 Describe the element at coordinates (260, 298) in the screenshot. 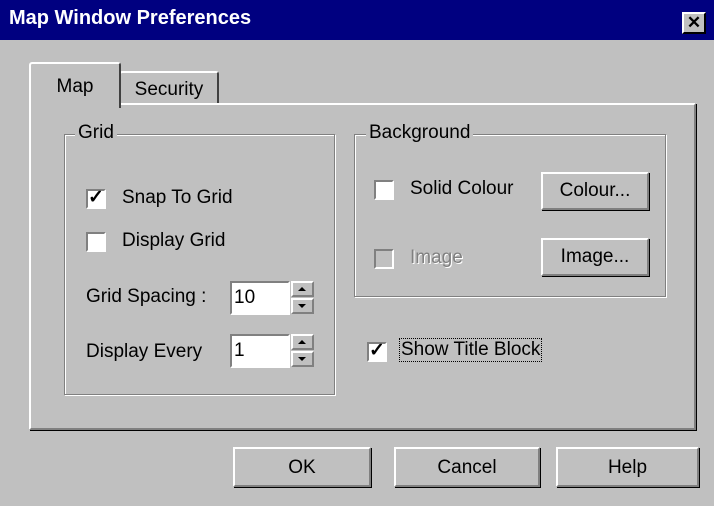

I see `grid-spacing-input: 10` at that location.